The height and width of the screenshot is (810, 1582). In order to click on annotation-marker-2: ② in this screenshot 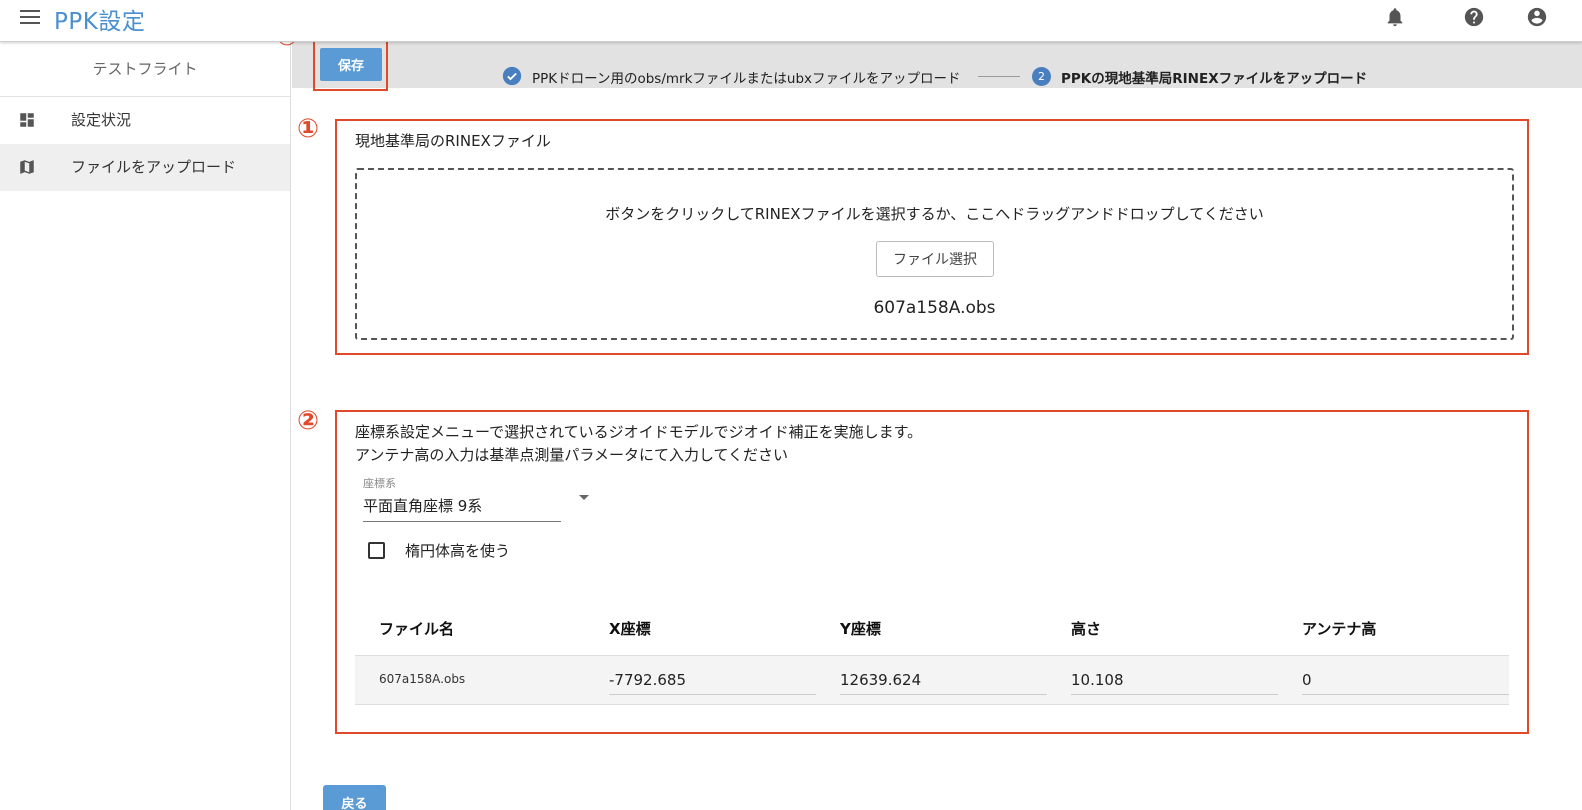, I will do `click(308, 421)`.